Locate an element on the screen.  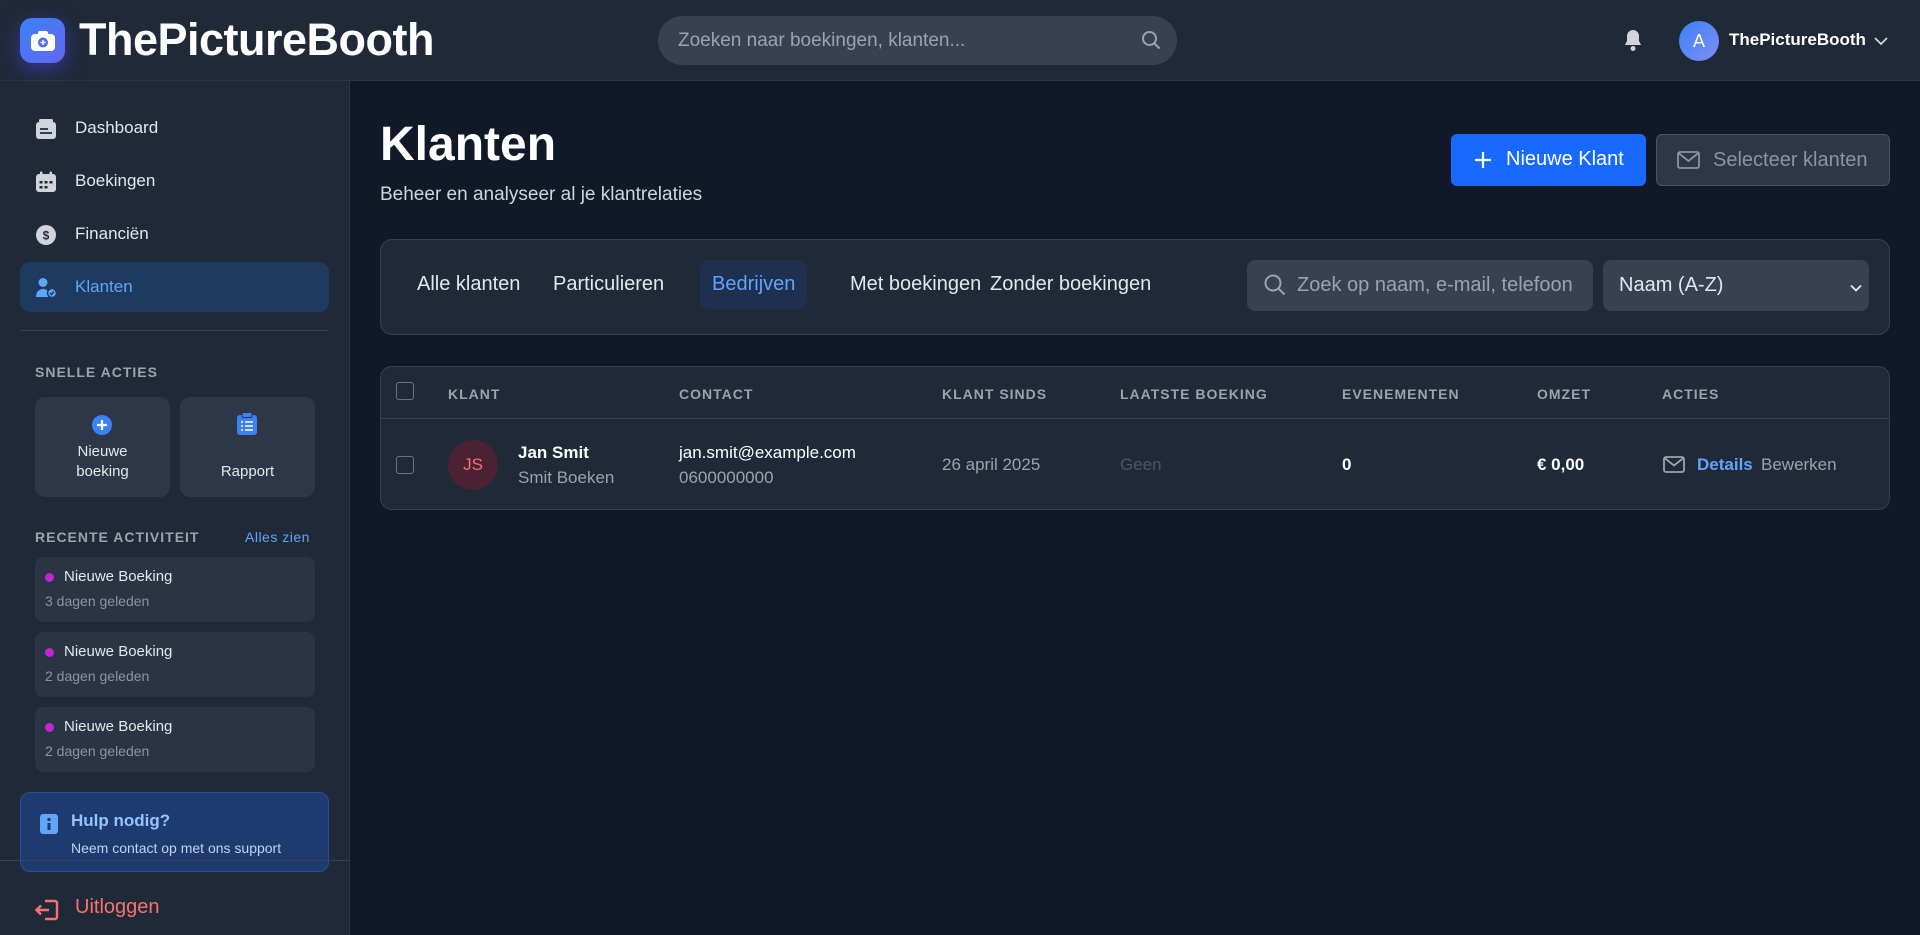
sidebar-item-financien: $ Financiën is located at coordinates (174, 234).